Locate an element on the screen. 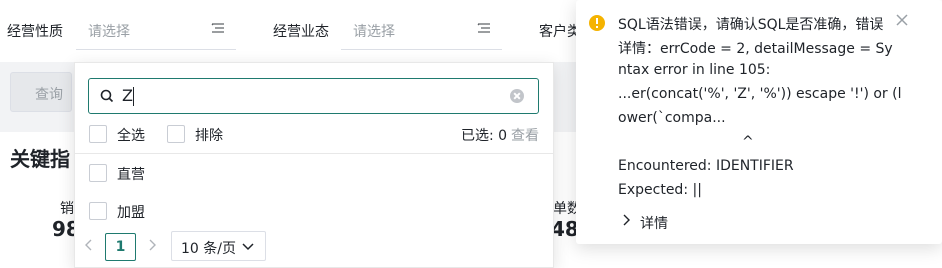  notification-line: Encountered: IDENTIFIER is located at coordinates (706, 166).